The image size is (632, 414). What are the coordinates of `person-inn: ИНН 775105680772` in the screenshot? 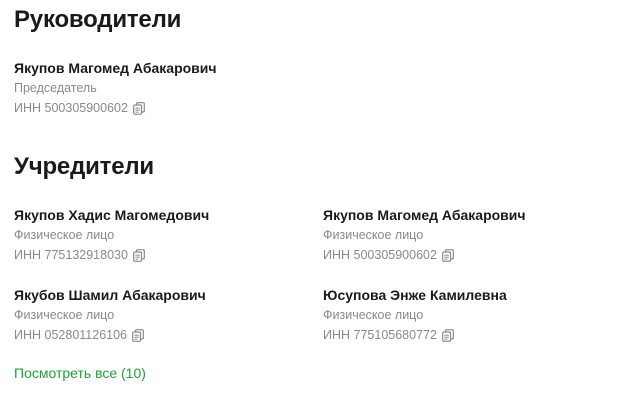 It's located at (380, 335).